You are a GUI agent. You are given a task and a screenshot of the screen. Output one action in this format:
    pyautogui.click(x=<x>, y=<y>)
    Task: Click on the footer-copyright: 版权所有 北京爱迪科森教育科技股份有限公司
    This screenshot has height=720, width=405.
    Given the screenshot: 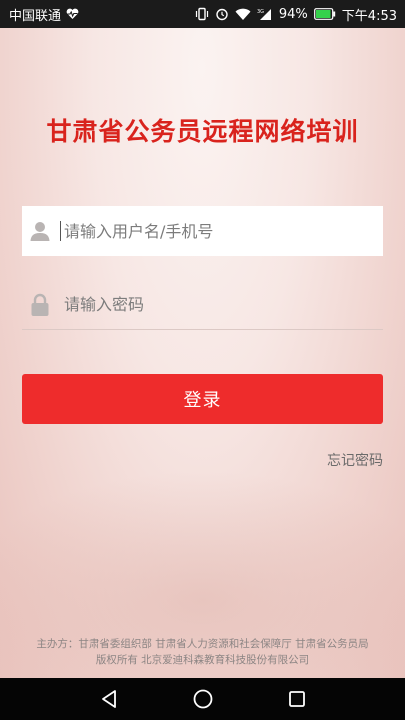 What is the action you would take?
    pyautogui.click(x=202, y=660)
    